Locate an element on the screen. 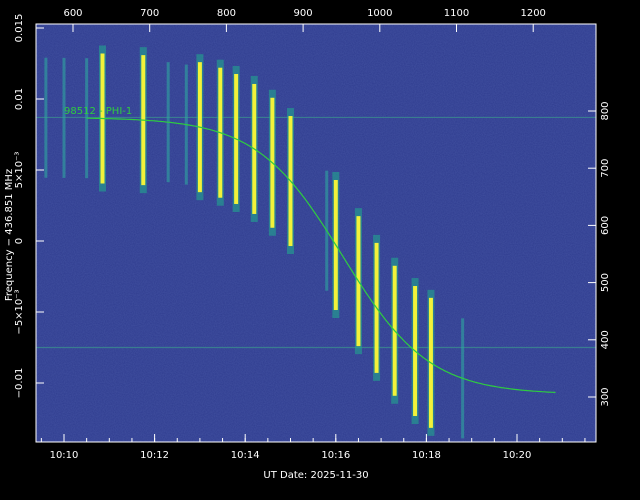  left-tick-label: 0.01 is located at coordinates (19, 99).